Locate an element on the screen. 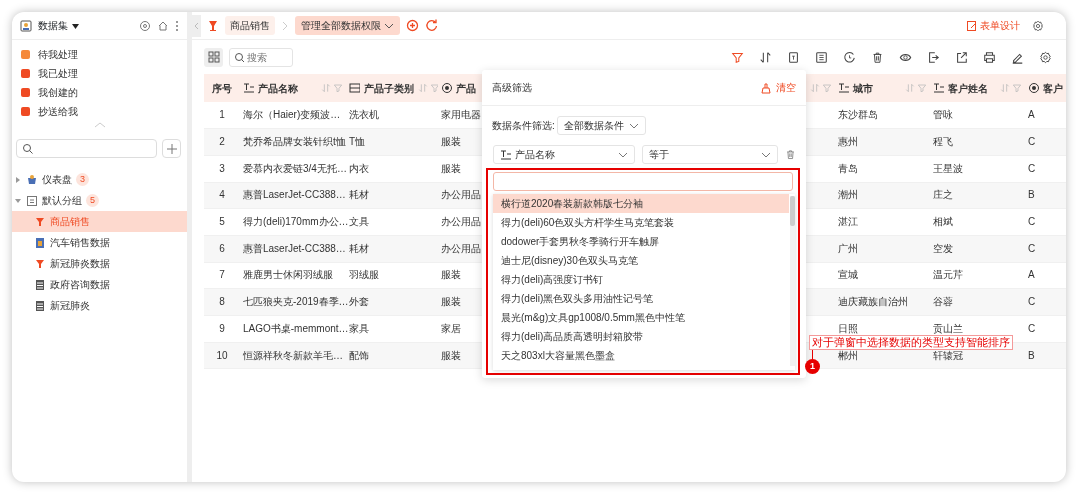 The height and width of the screenshot is (493, 1080). clear-button: 清空 is located at coordinates (778, 87).